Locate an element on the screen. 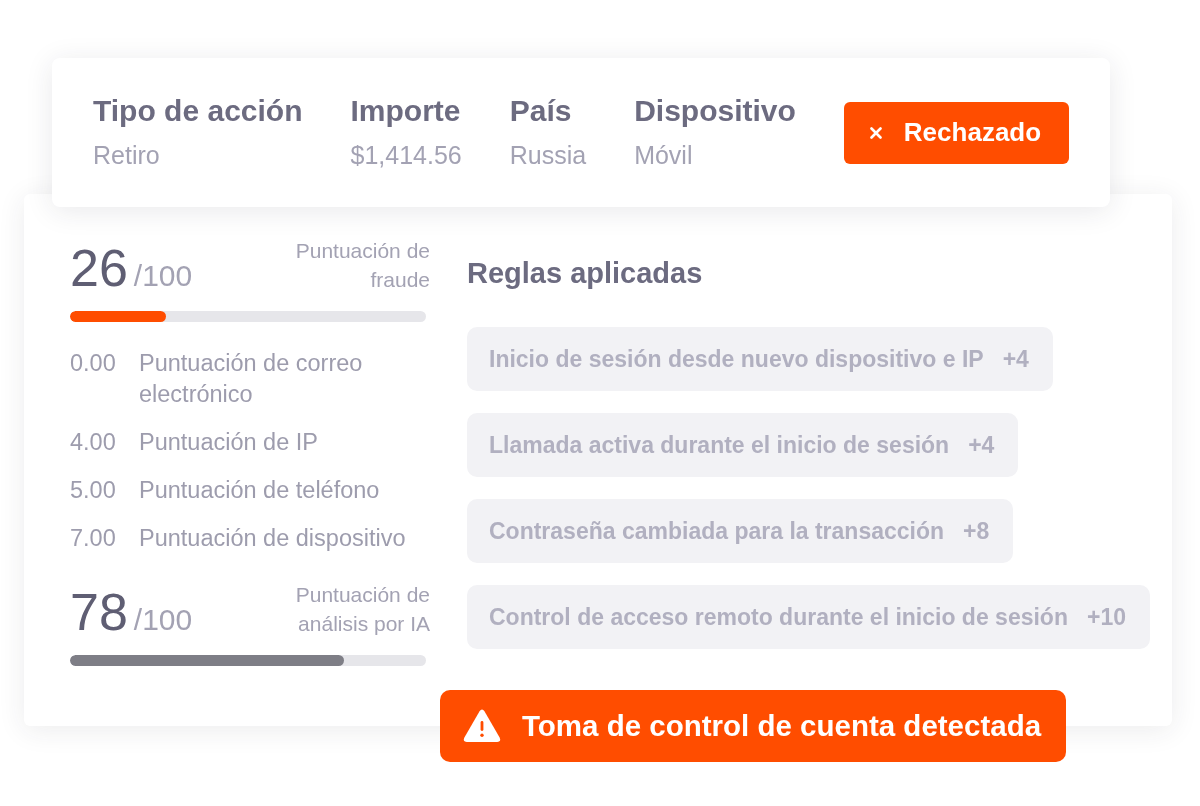  section-title: Reglas aplicadas is located at coordinates (585, 273).